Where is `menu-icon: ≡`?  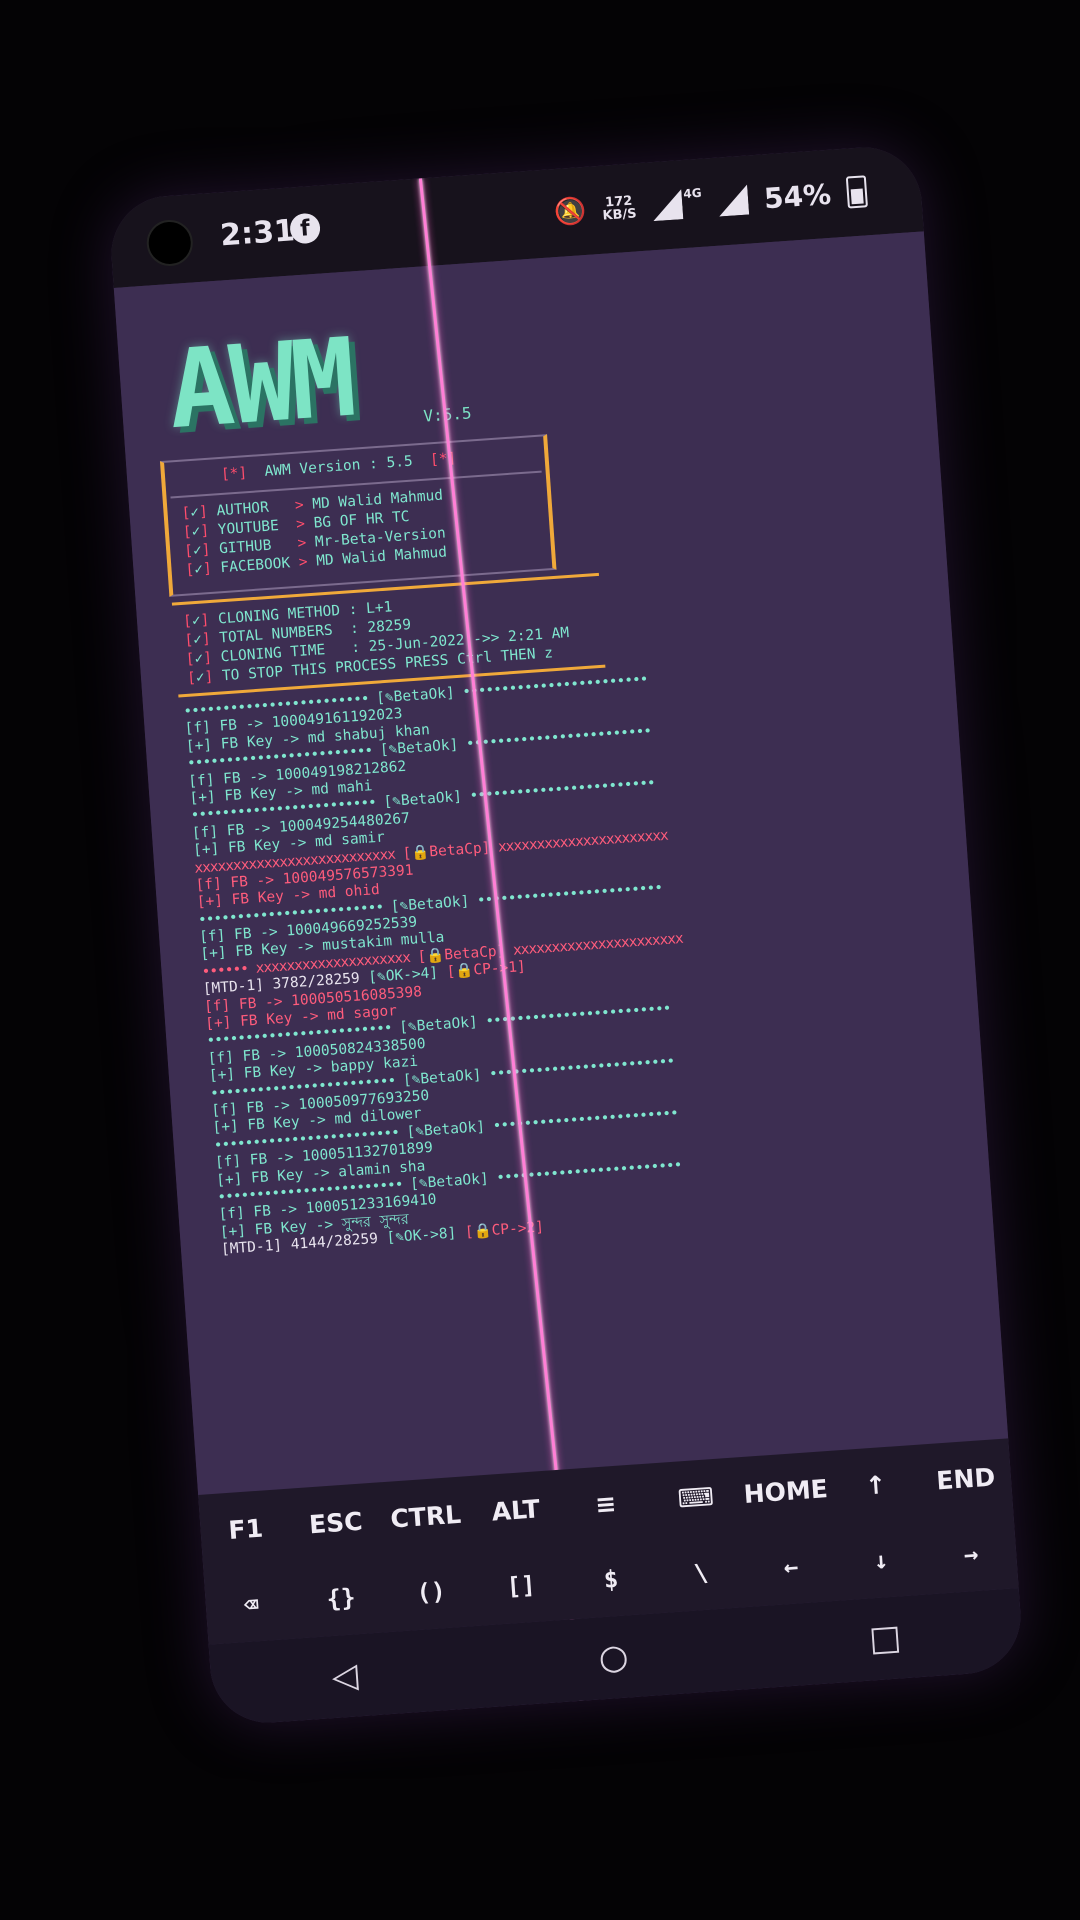
menu-icon: ≡ is located at coordinates (605, 1504).